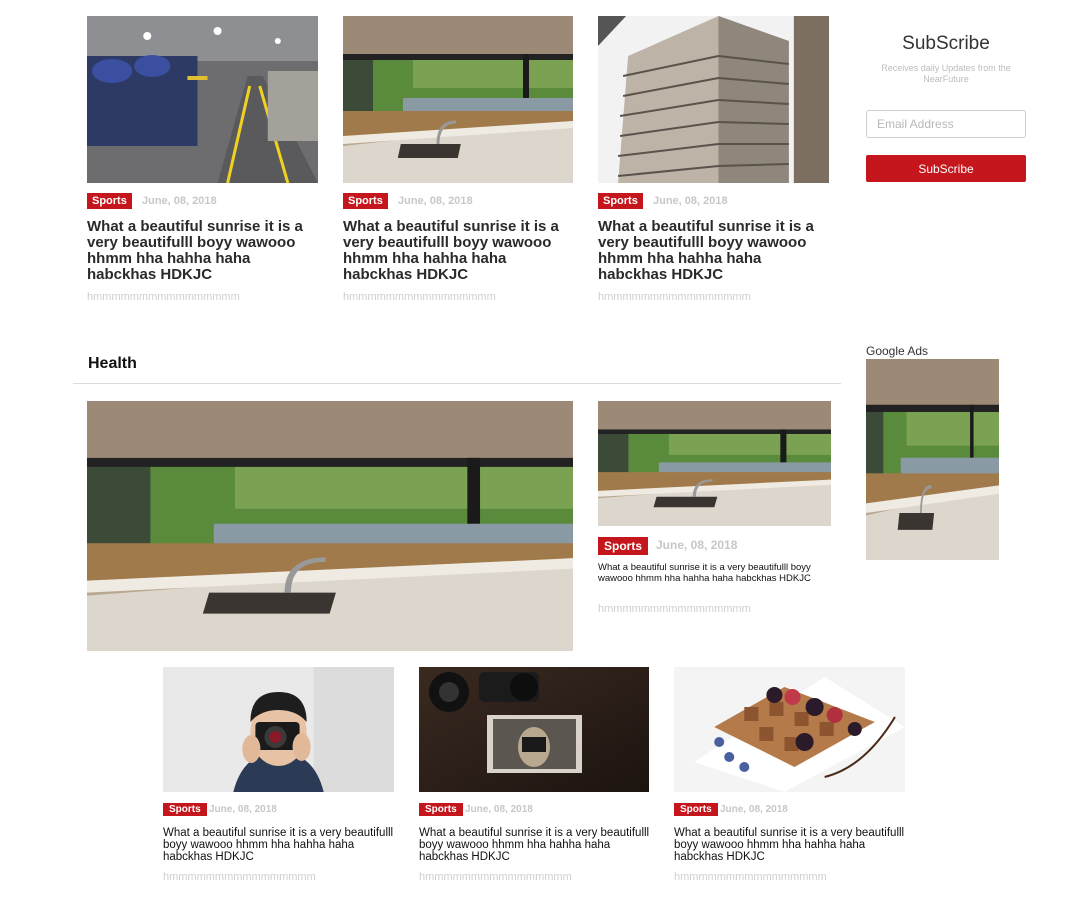  I want to click on featured-kitchen-photo, so click(330, 526).